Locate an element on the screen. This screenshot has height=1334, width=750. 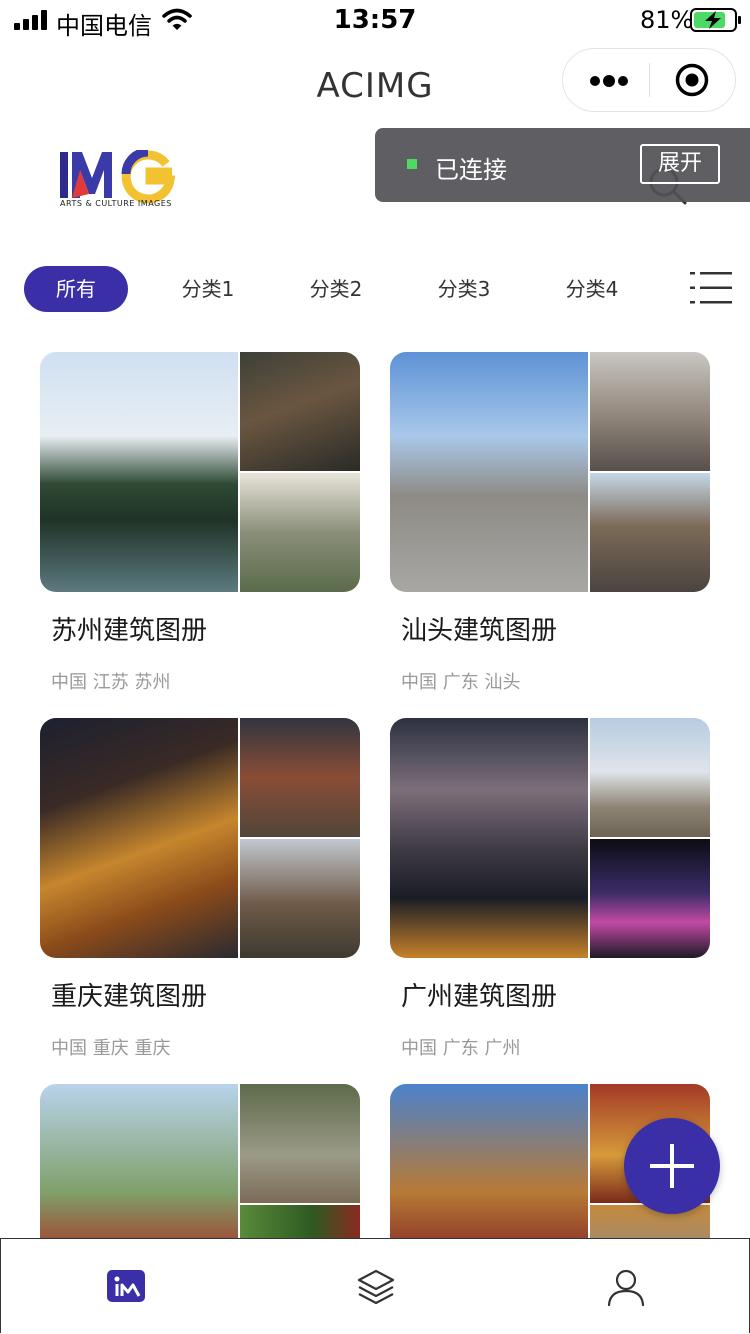
logo-caption: ARTS & CULTURE IMAGES is located at coordinates (116, 203).